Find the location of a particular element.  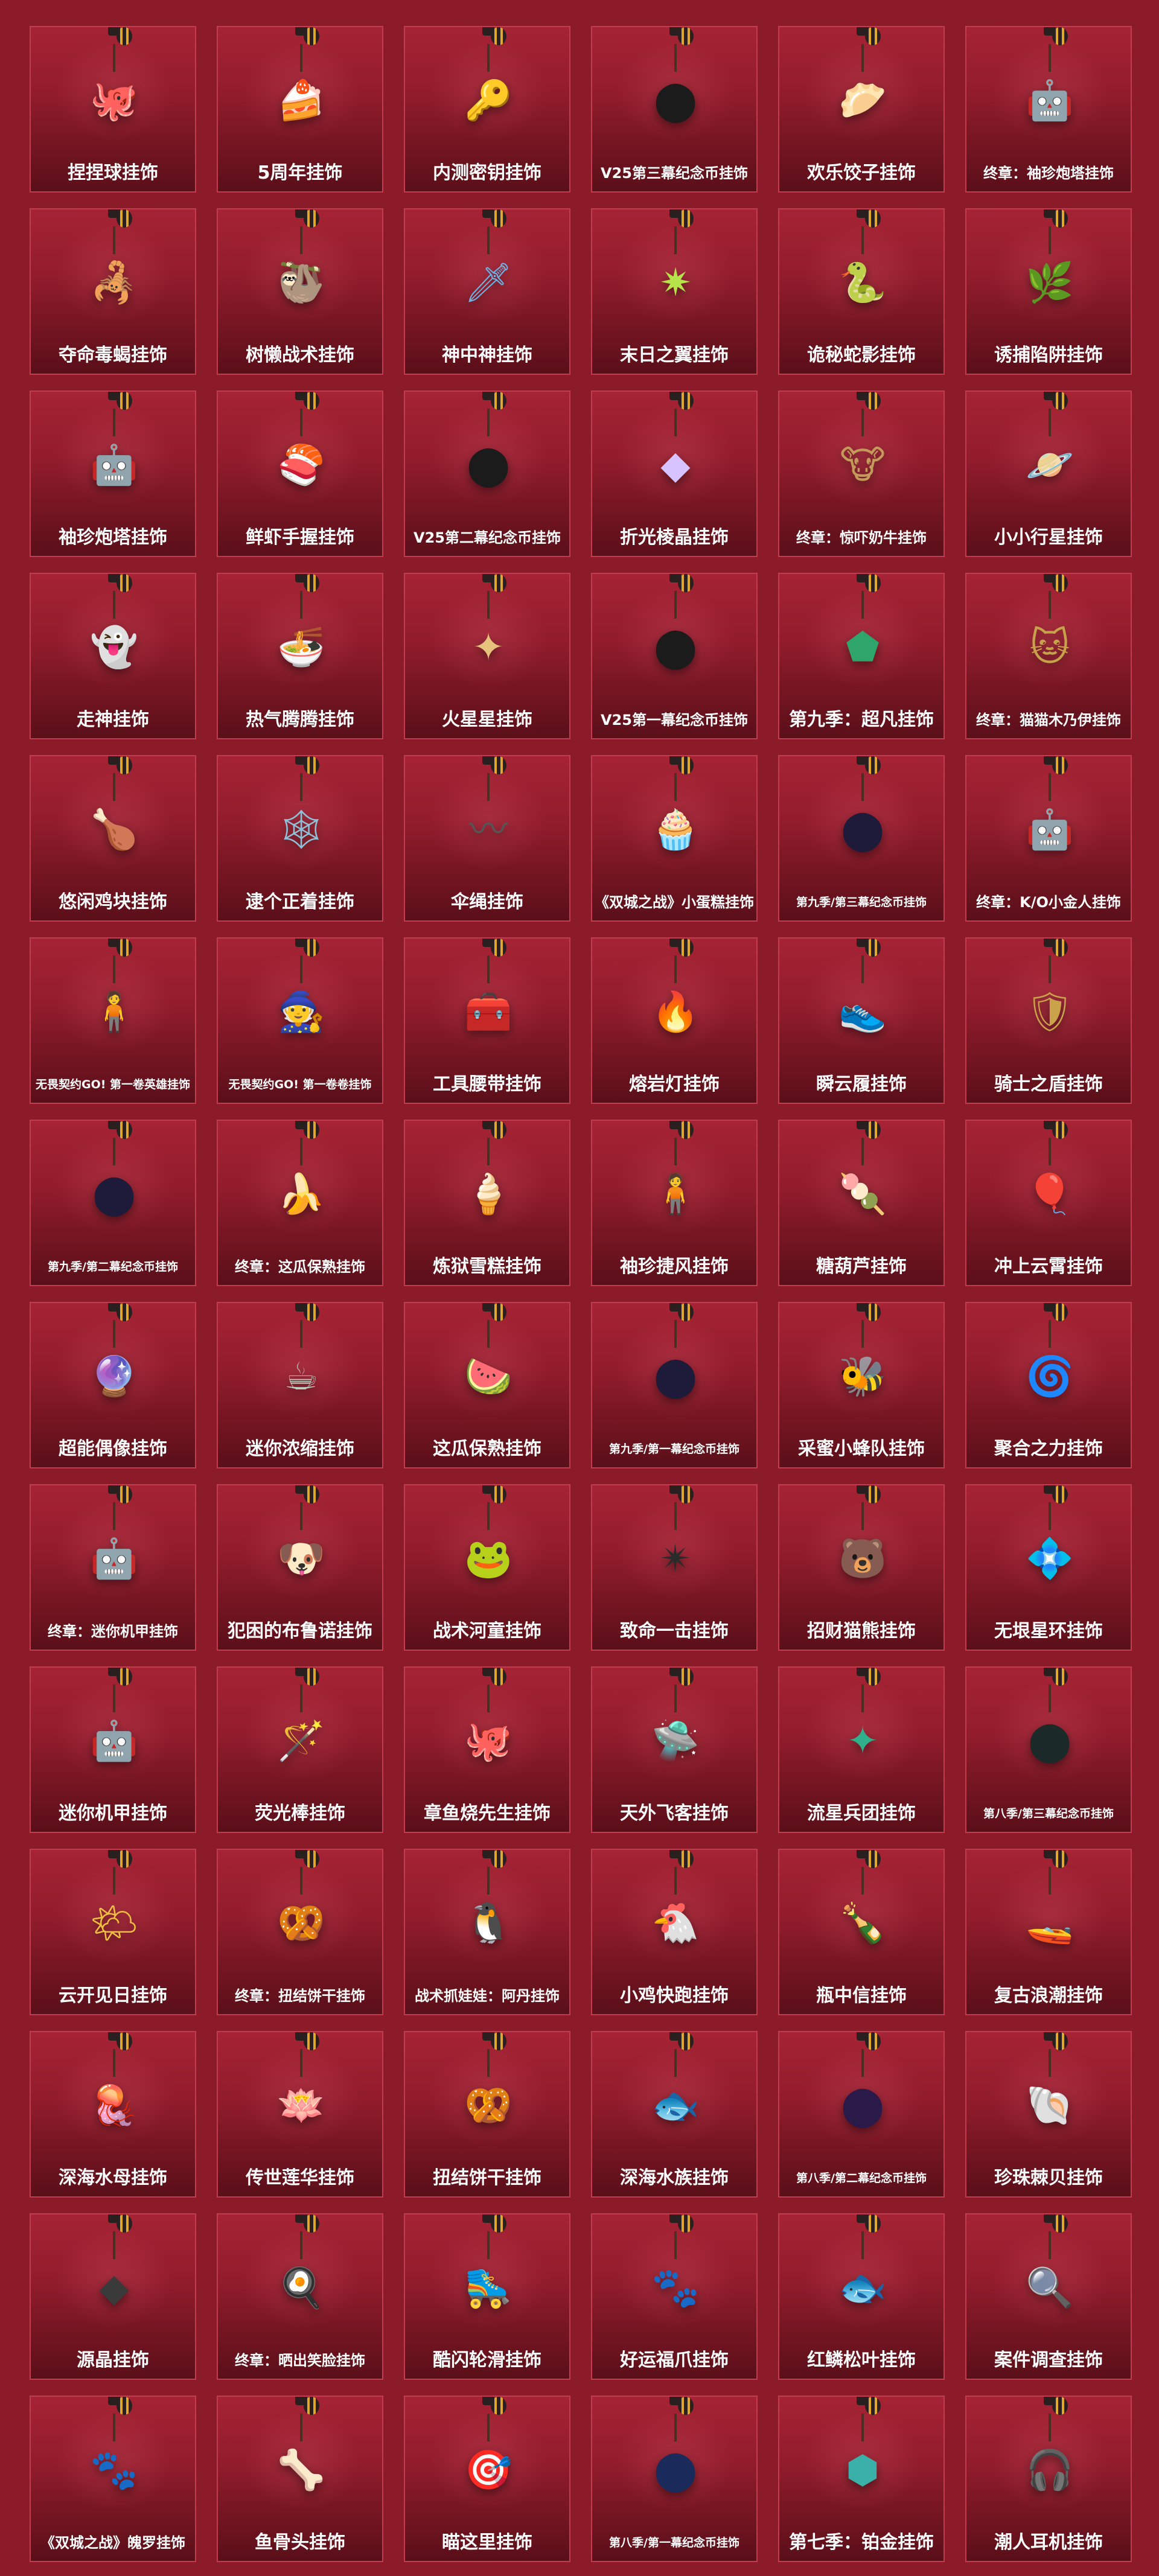

charm-card: ◆ 源晶挂饰 is located at coordinates (113, 2296).